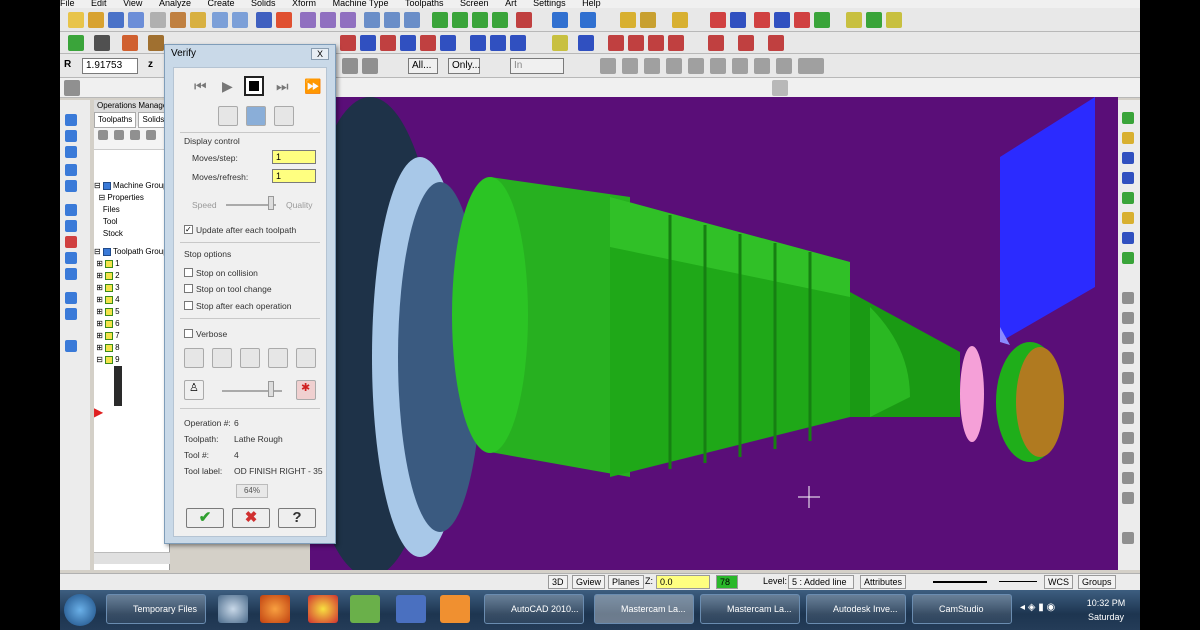  Describe the element at coordinates (306, 390) in the screenshot. I see `run-icon: ✱` at that location.